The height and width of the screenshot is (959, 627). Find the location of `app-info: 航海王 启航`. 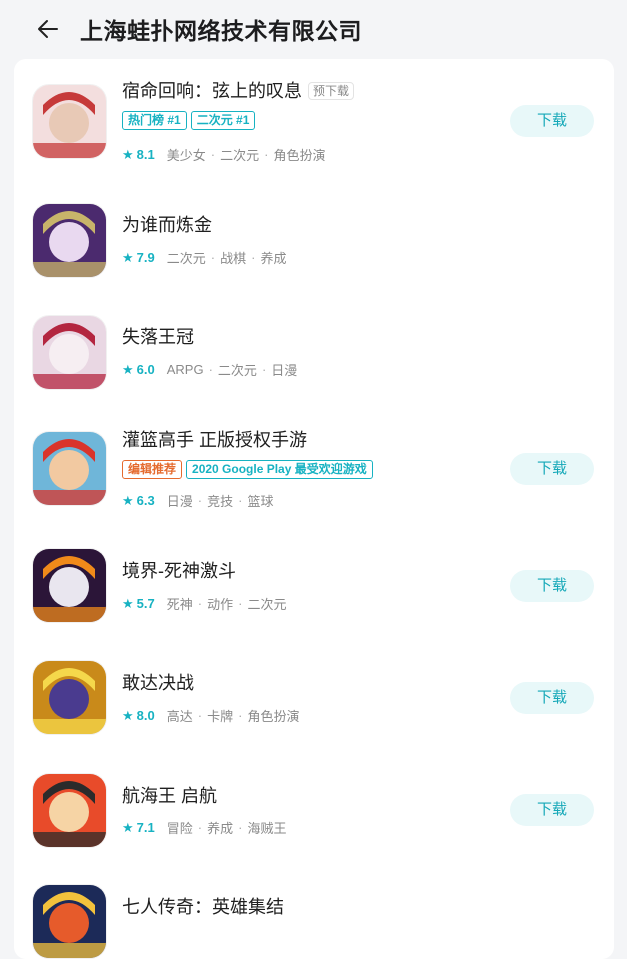

app-info: 航海王 启航 is located at coordinates (169, 796).